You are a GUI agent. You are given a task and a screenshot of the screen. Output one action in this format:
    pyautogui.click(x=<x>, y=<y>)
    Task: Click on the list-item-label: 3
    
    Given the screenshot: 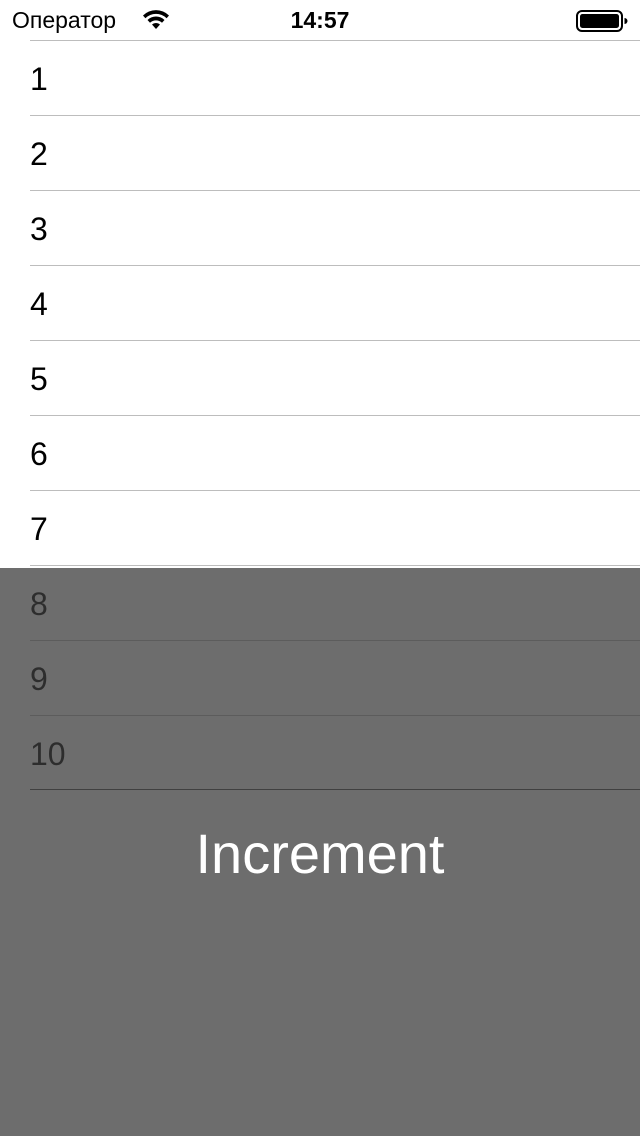 What is the action you would take?
    pyautogui.click(x=39, y=229)
    